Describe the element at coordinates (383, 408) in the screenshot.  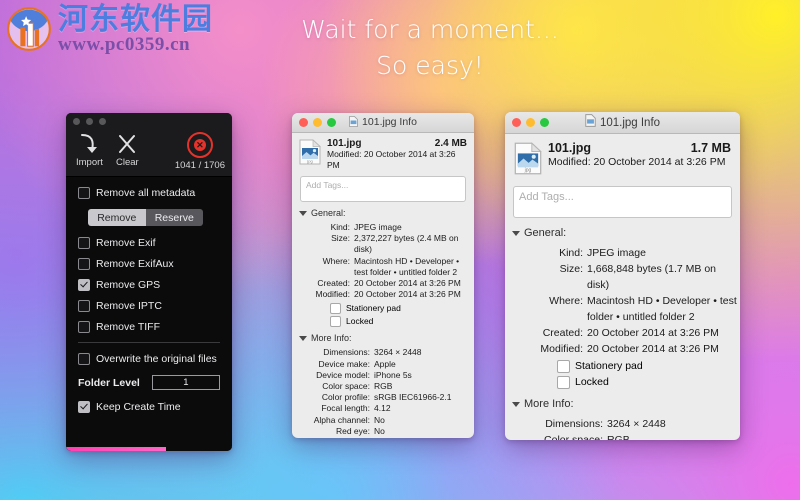
I see `table-row: Focal length: 4.12` at that location.